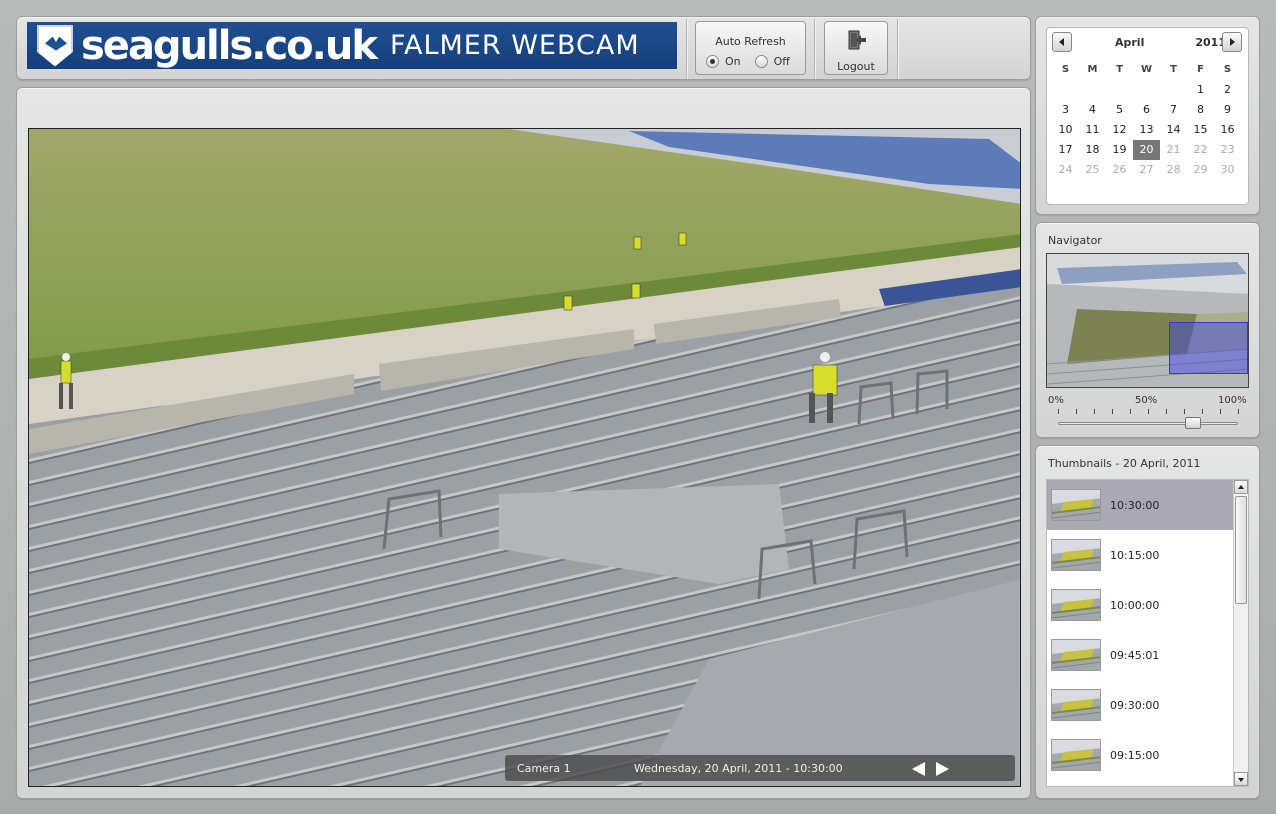 The image size is (1276, 814). Describe the element at coordinates (1241, 779) in the screenshot. I see `scroll-down-arrow-icon` at that location.